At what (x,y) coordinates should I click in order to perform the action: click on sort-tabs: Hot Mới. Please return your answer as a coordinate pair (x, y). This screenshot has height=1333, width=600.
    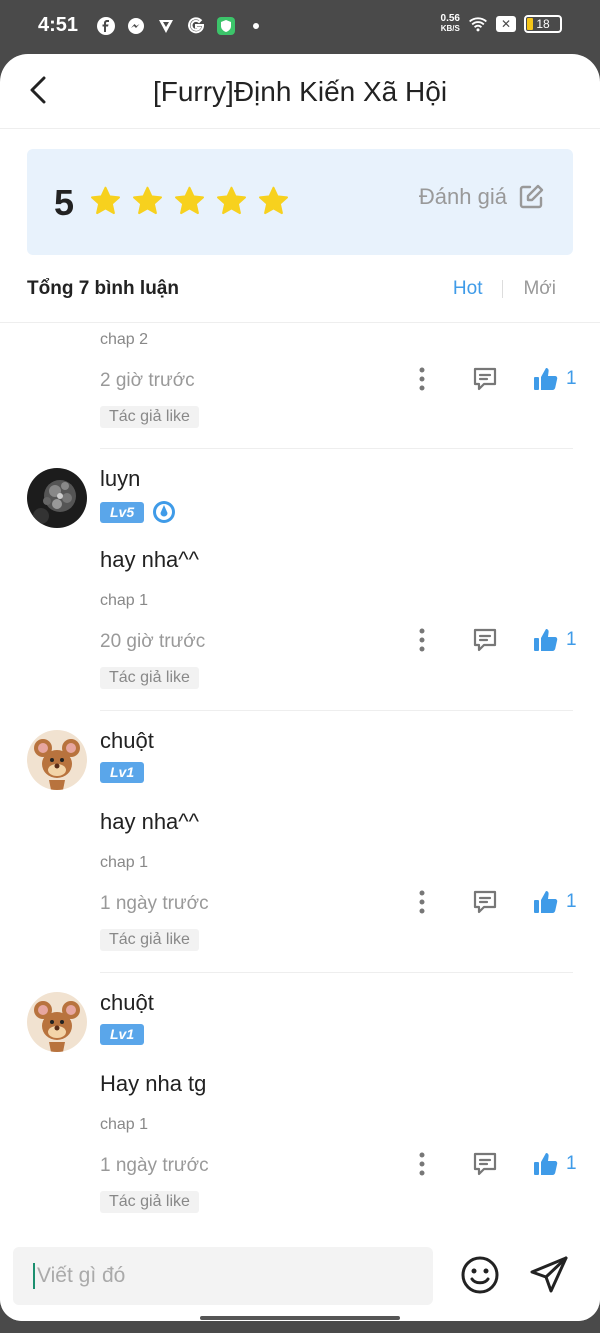
    Looking at the image, I should click on (504, 289).